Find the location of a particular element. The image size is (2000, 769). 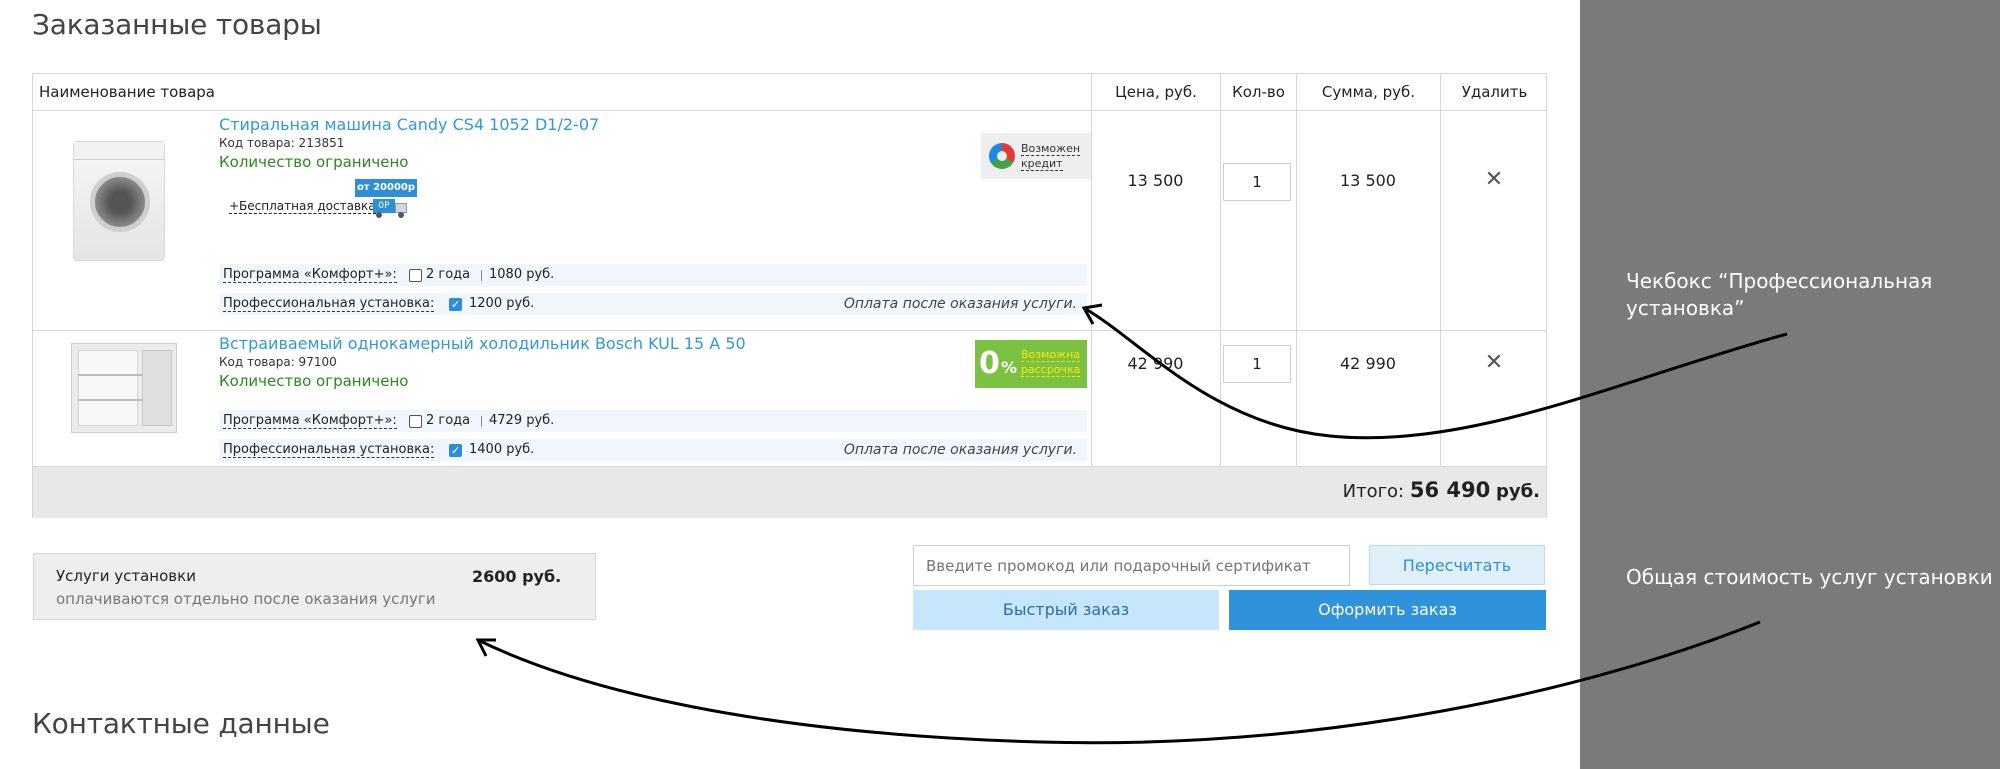

arrow-to-install-checkbox is located at coordinates (1435, 373).